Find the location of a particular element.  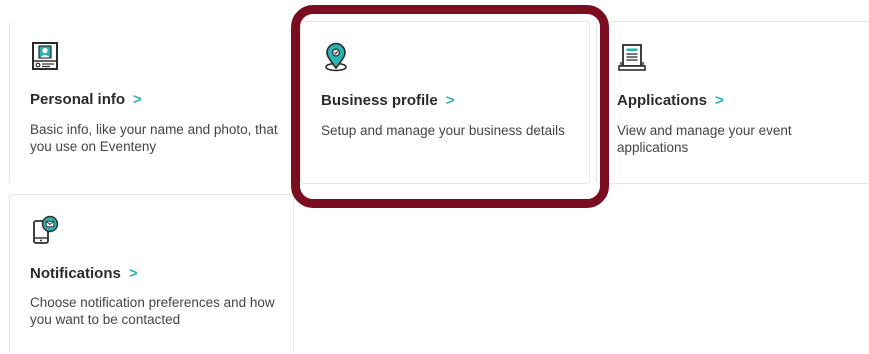

applications-title-text: Applications is located at coordinates (662, 100).